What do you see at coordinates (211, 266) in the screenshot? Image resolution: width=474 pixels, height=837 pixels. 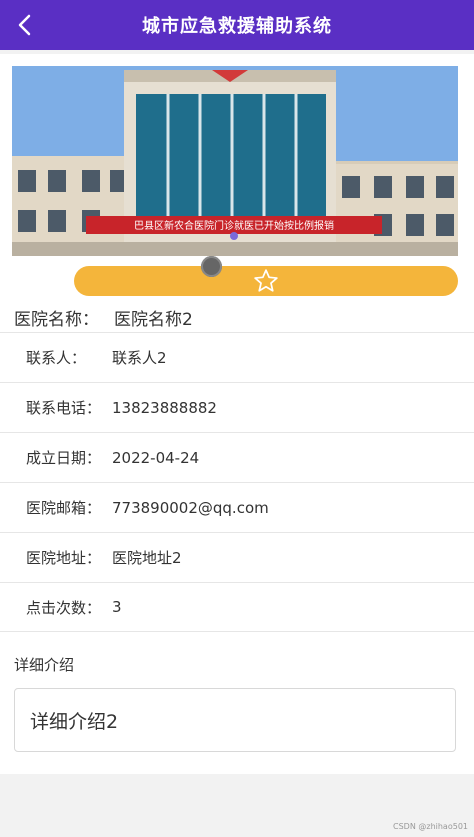 I see `drag-handle` at bounding box center [211, 266].